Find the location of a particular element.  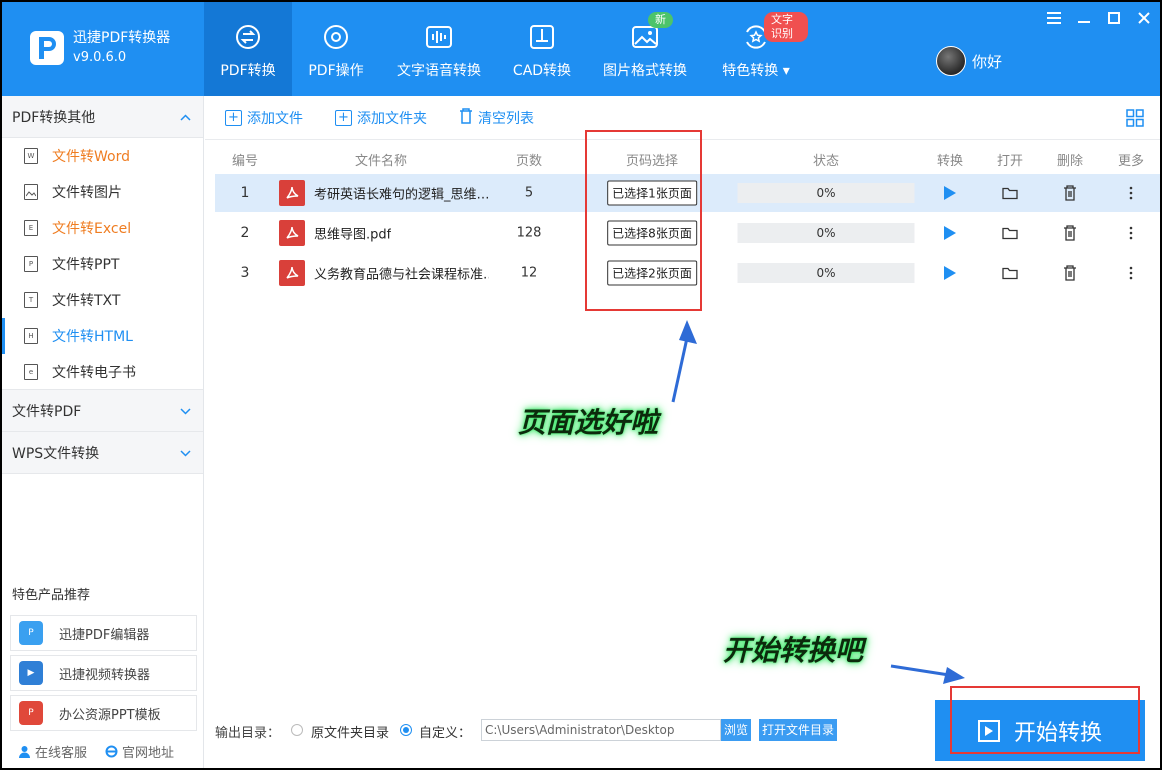

recommend-video-converter: ▶ 迅捷视频转换器 is located at coordinates (103, 673).